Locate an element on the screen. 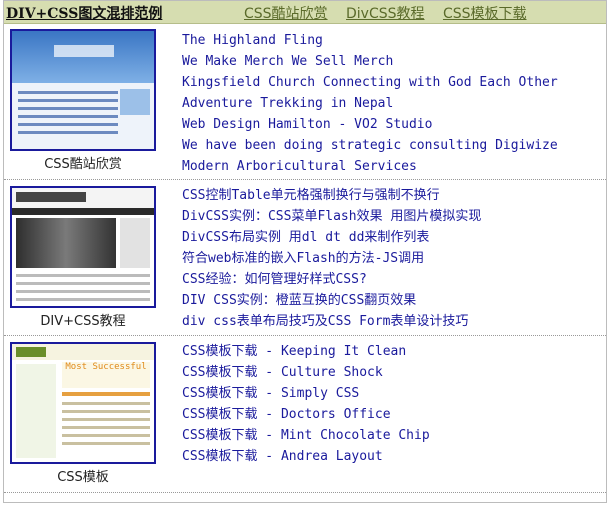  top-nav: CSS酷站欣赏 DivCSS教程 CSS模板下载 is located at coordinates (390, 13).